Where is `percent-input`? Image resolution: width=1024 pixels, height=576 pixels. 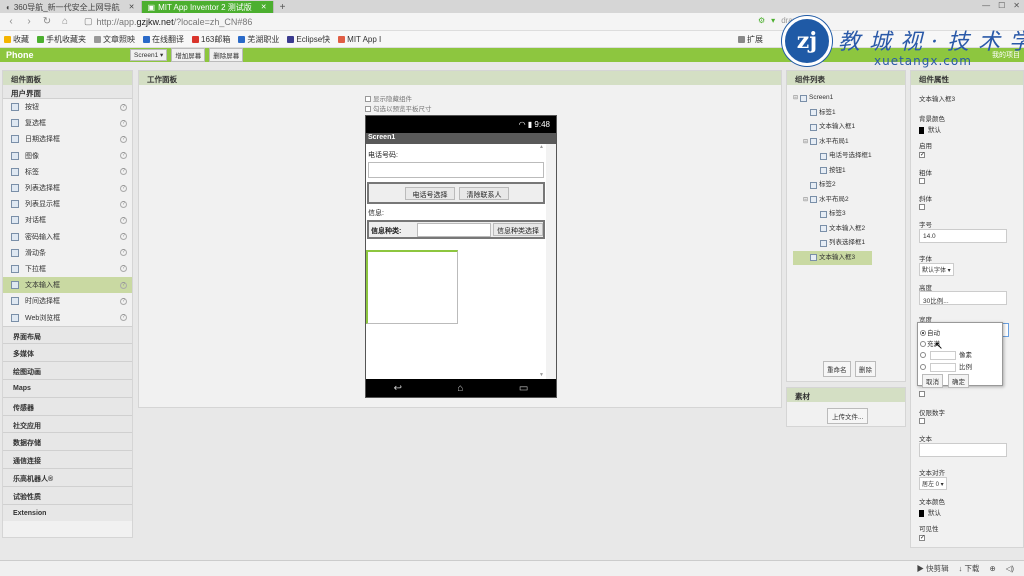 percent-input is located at coordinates (943, 367).